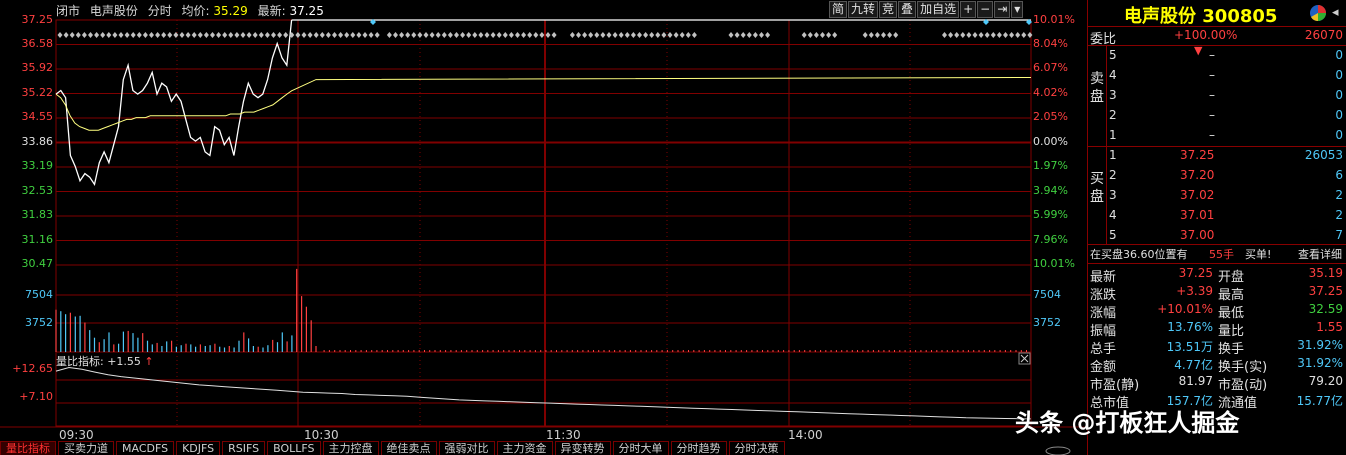 This screenshot has width=1346, height=455. What do you see at coordinates (37, 239) in the screenshot?
I see `price-tick: 31.16` at bounding box center [37, 239].